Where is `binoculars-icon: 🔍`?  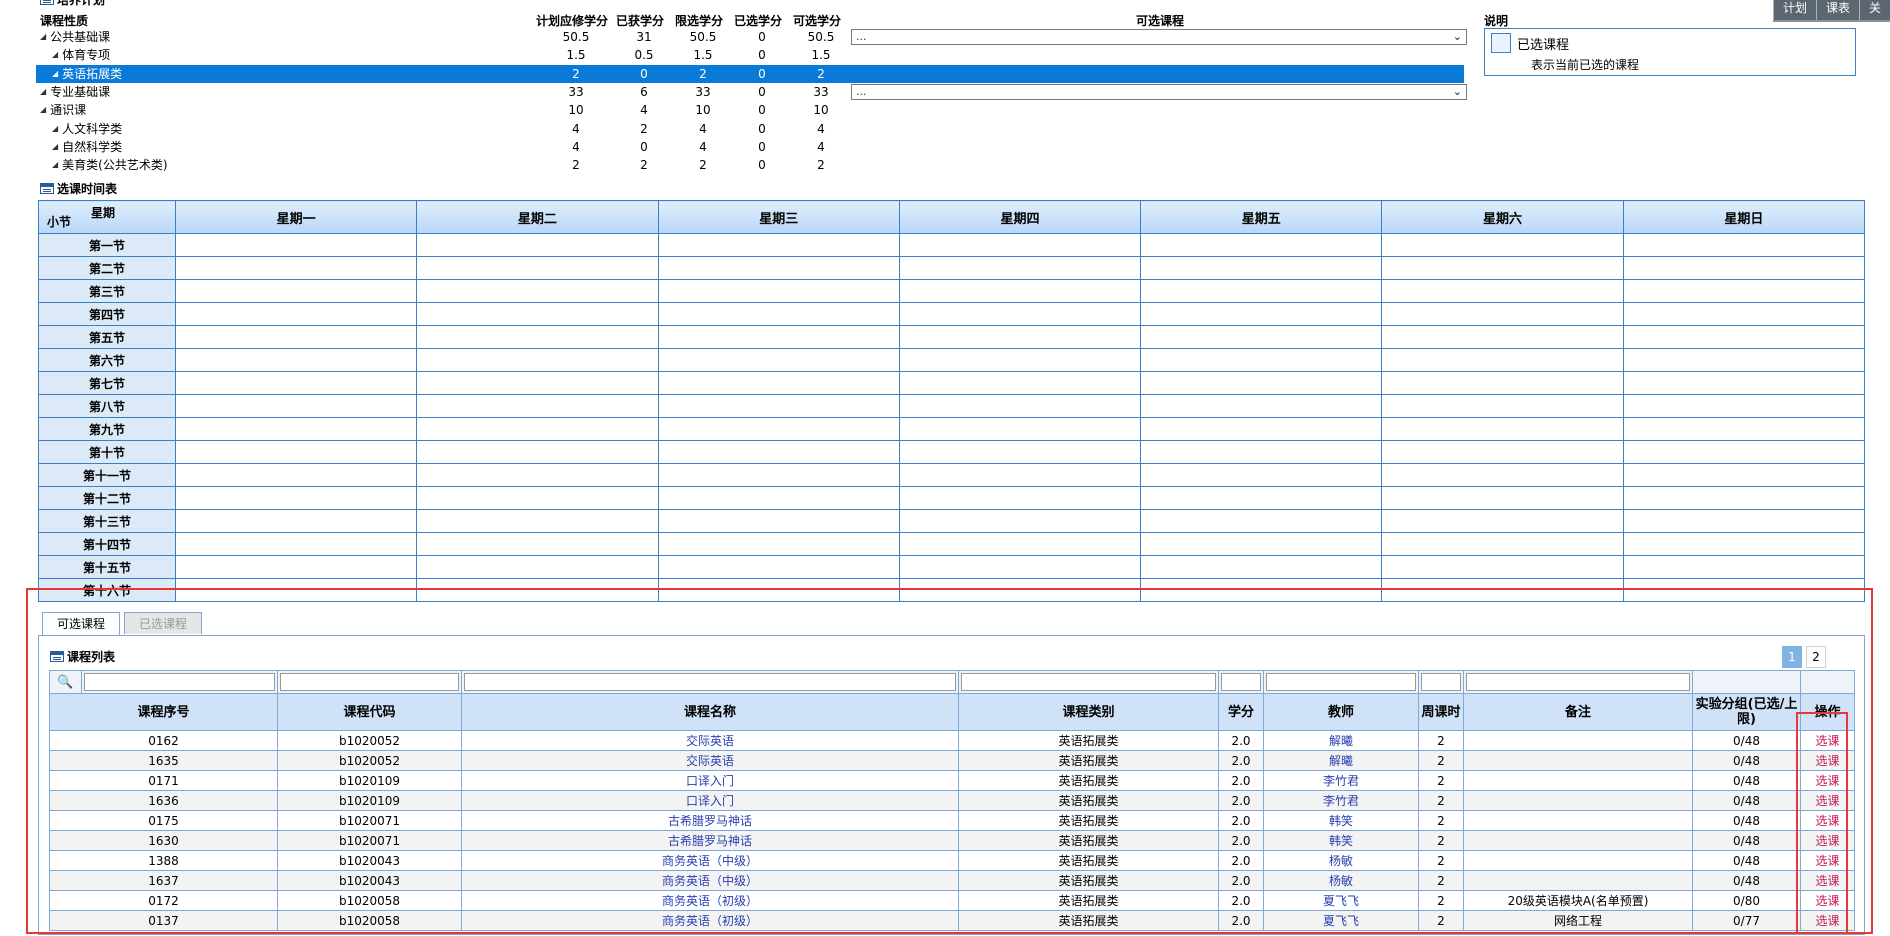 binoculars-icon: 🔍 is located at coordinates (65, 682).